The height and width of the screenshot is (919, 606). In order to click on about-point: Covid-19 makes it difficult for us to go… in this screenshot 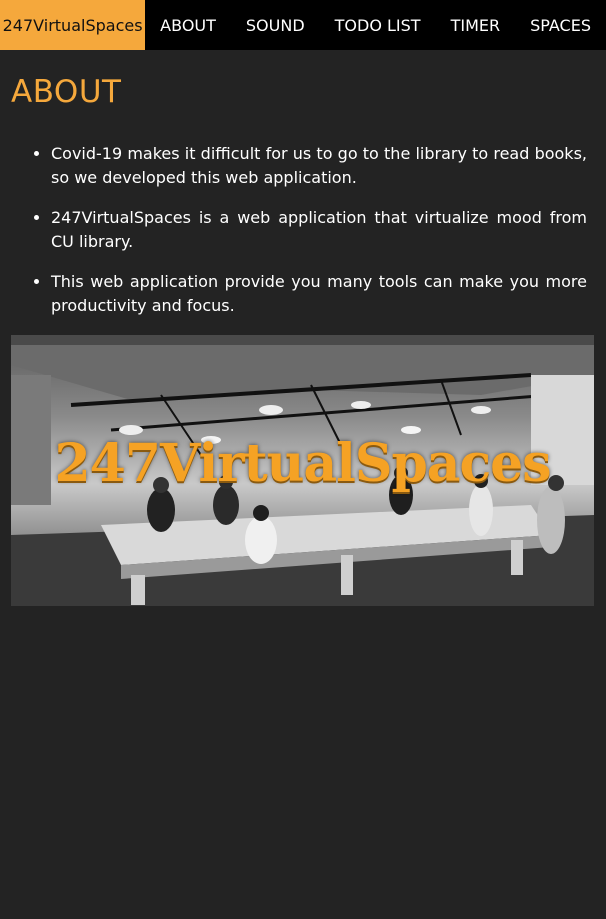, I will do `click(319, 166)`.